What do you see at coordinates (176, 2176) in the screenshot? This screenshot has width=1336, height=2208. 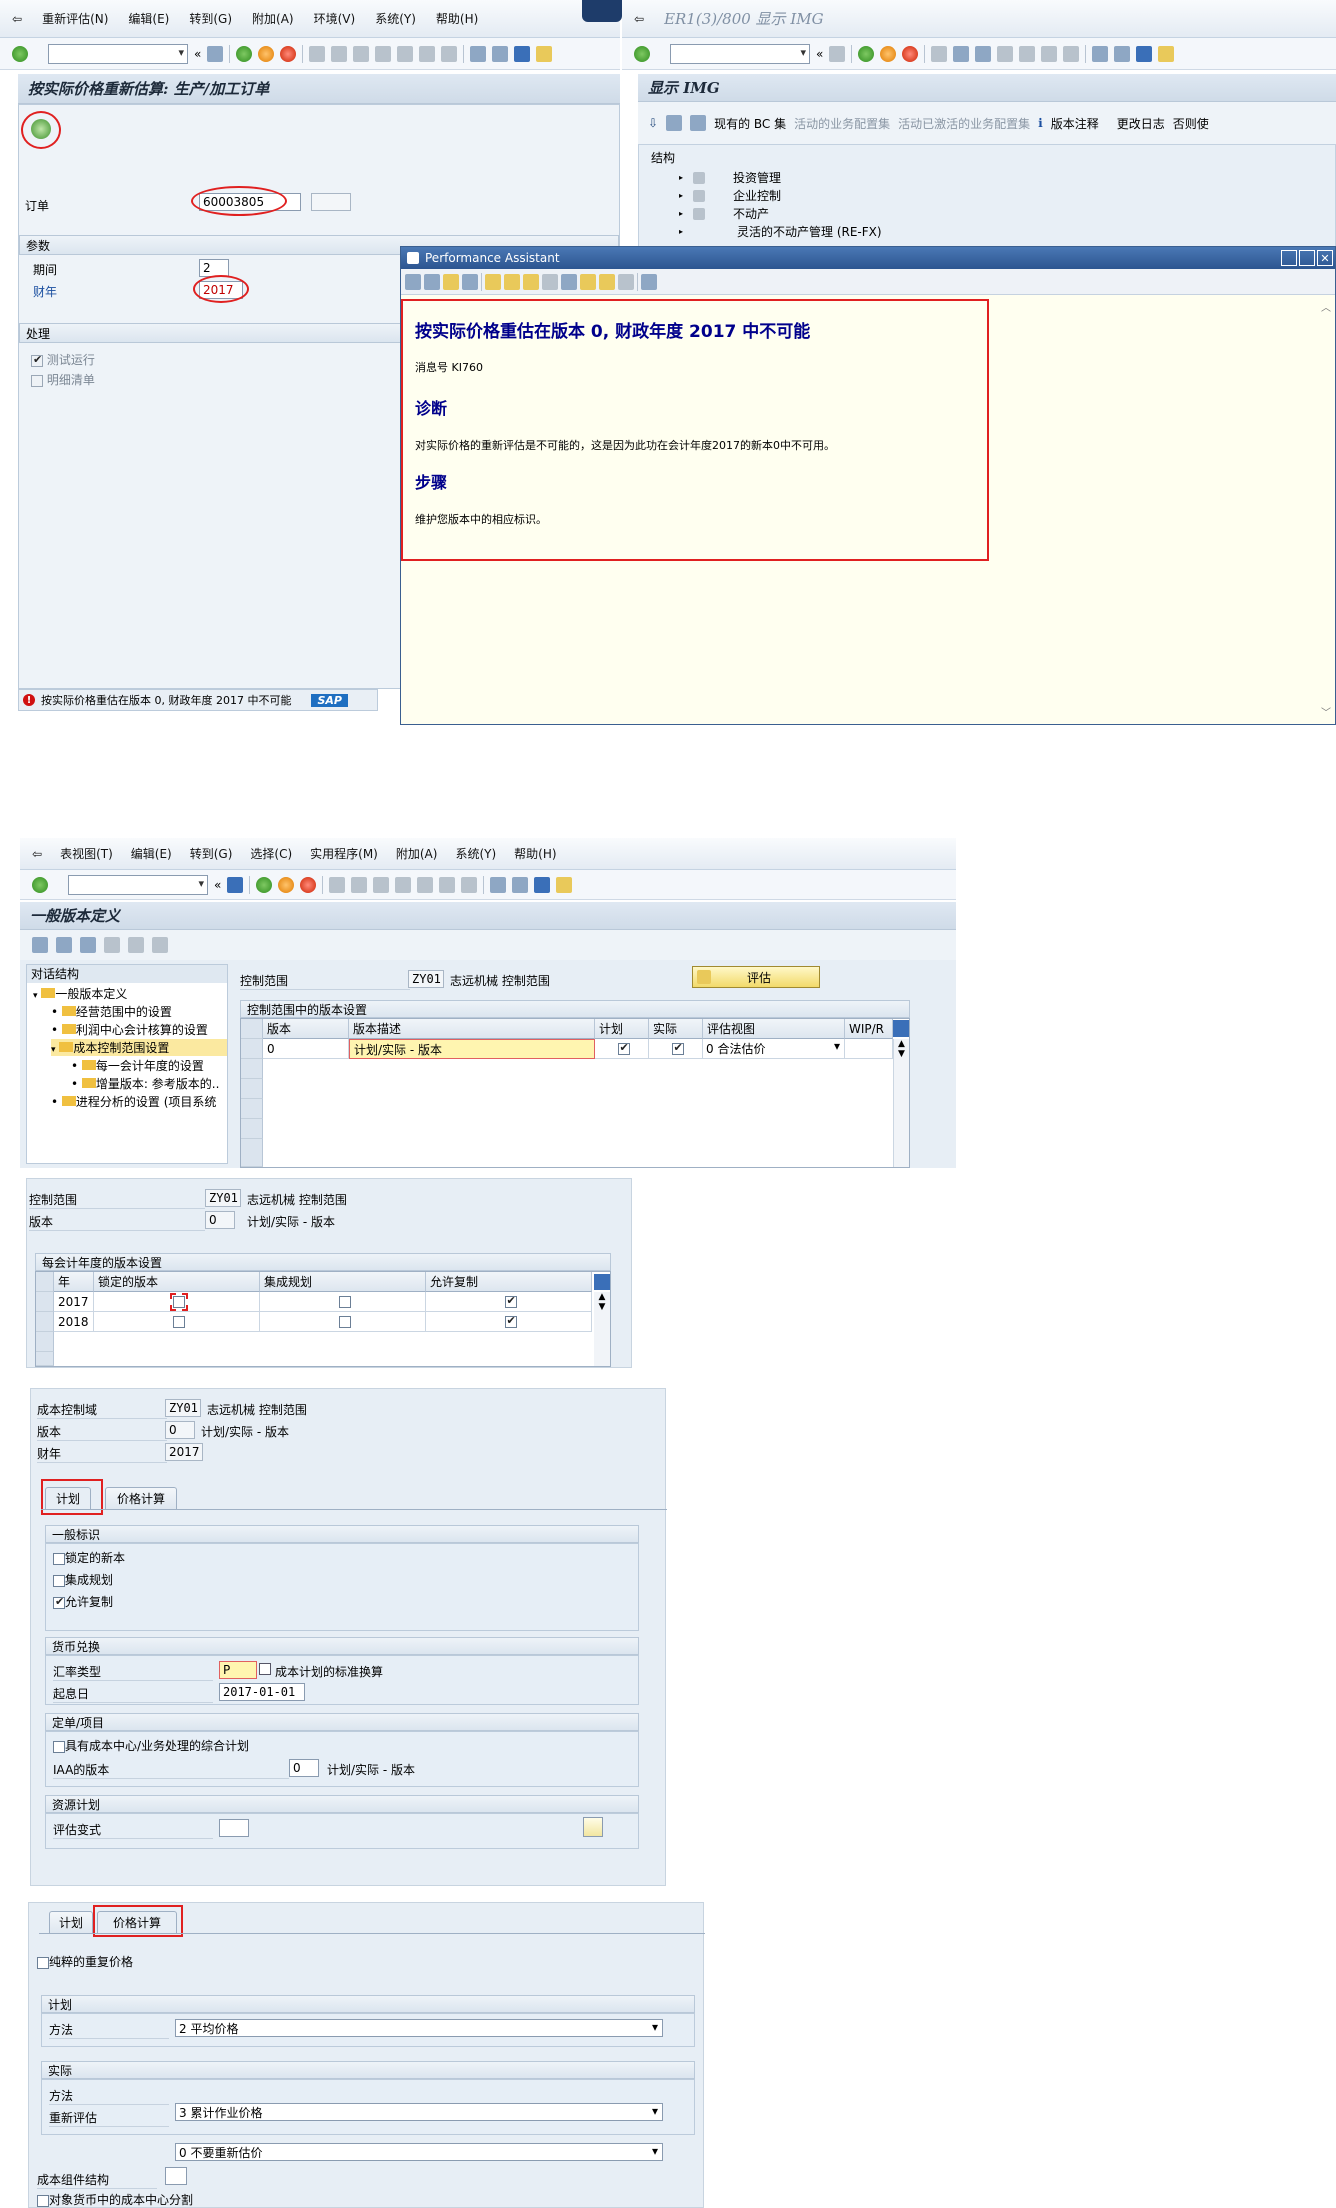 I see `comp-field` at bounding box center [176, 2176].